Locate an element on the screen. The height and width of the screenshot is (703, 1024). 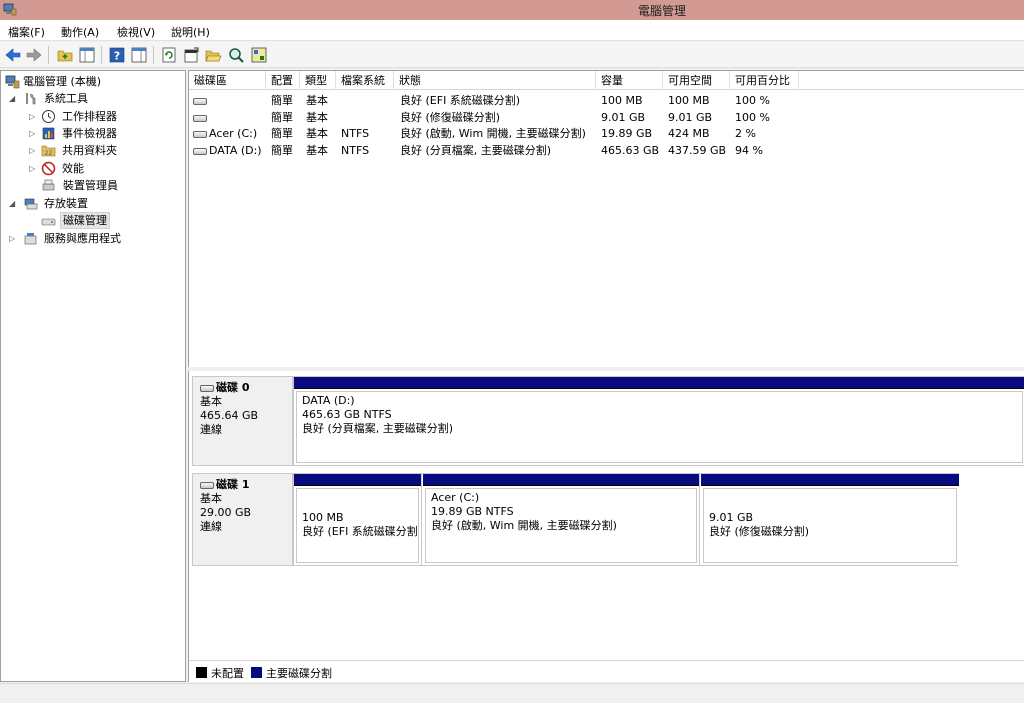
back-arrow-icon is located at coordinates (13, 55).